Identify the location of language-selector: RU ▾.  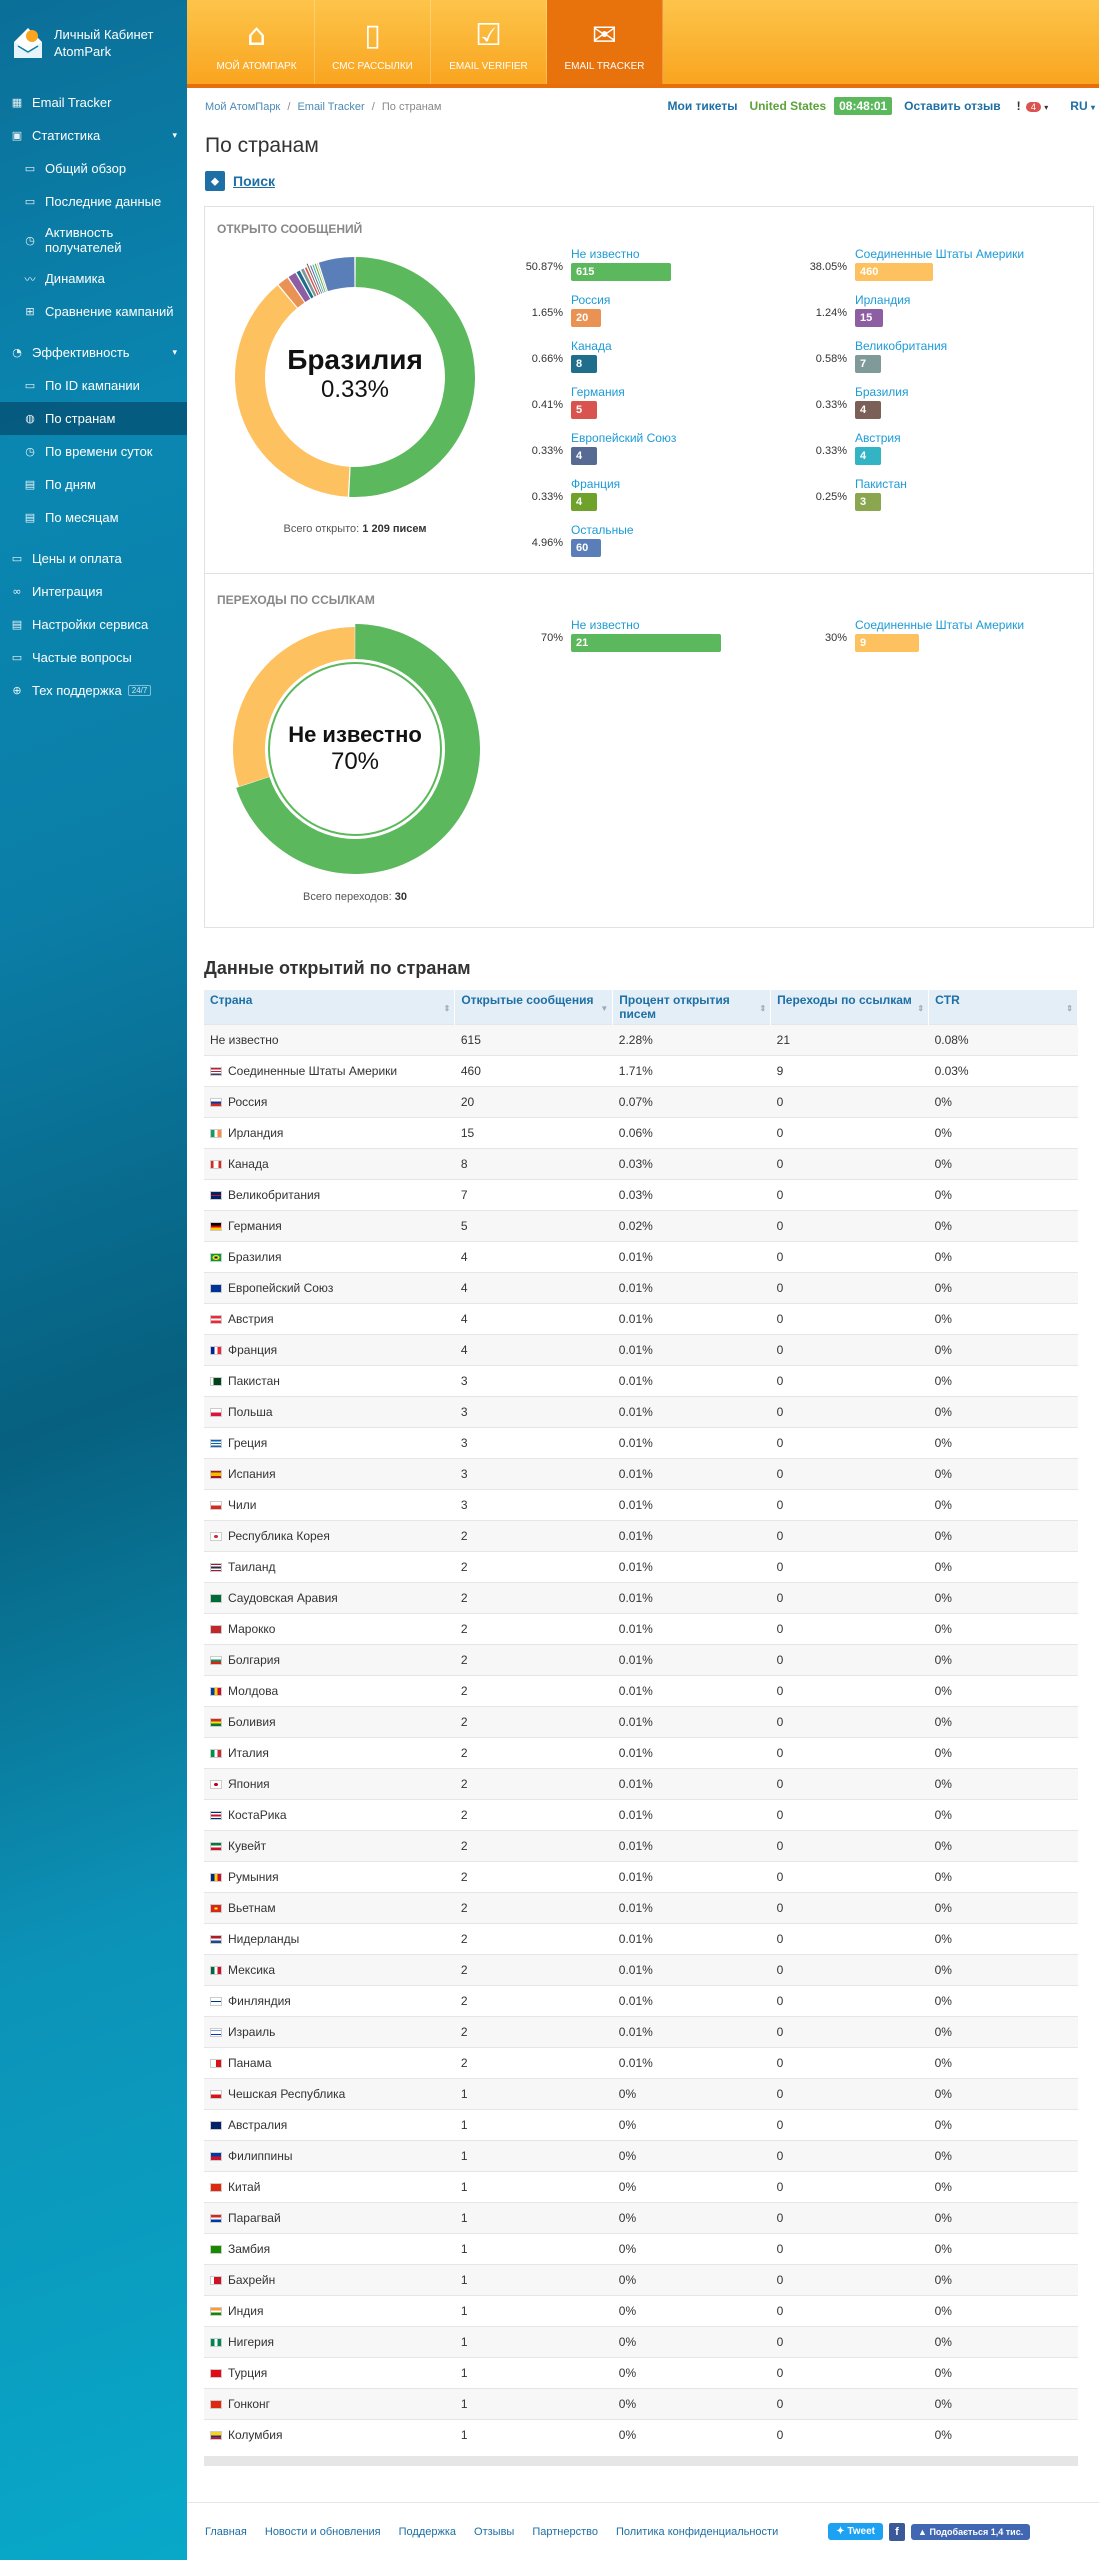
(1082, 106).